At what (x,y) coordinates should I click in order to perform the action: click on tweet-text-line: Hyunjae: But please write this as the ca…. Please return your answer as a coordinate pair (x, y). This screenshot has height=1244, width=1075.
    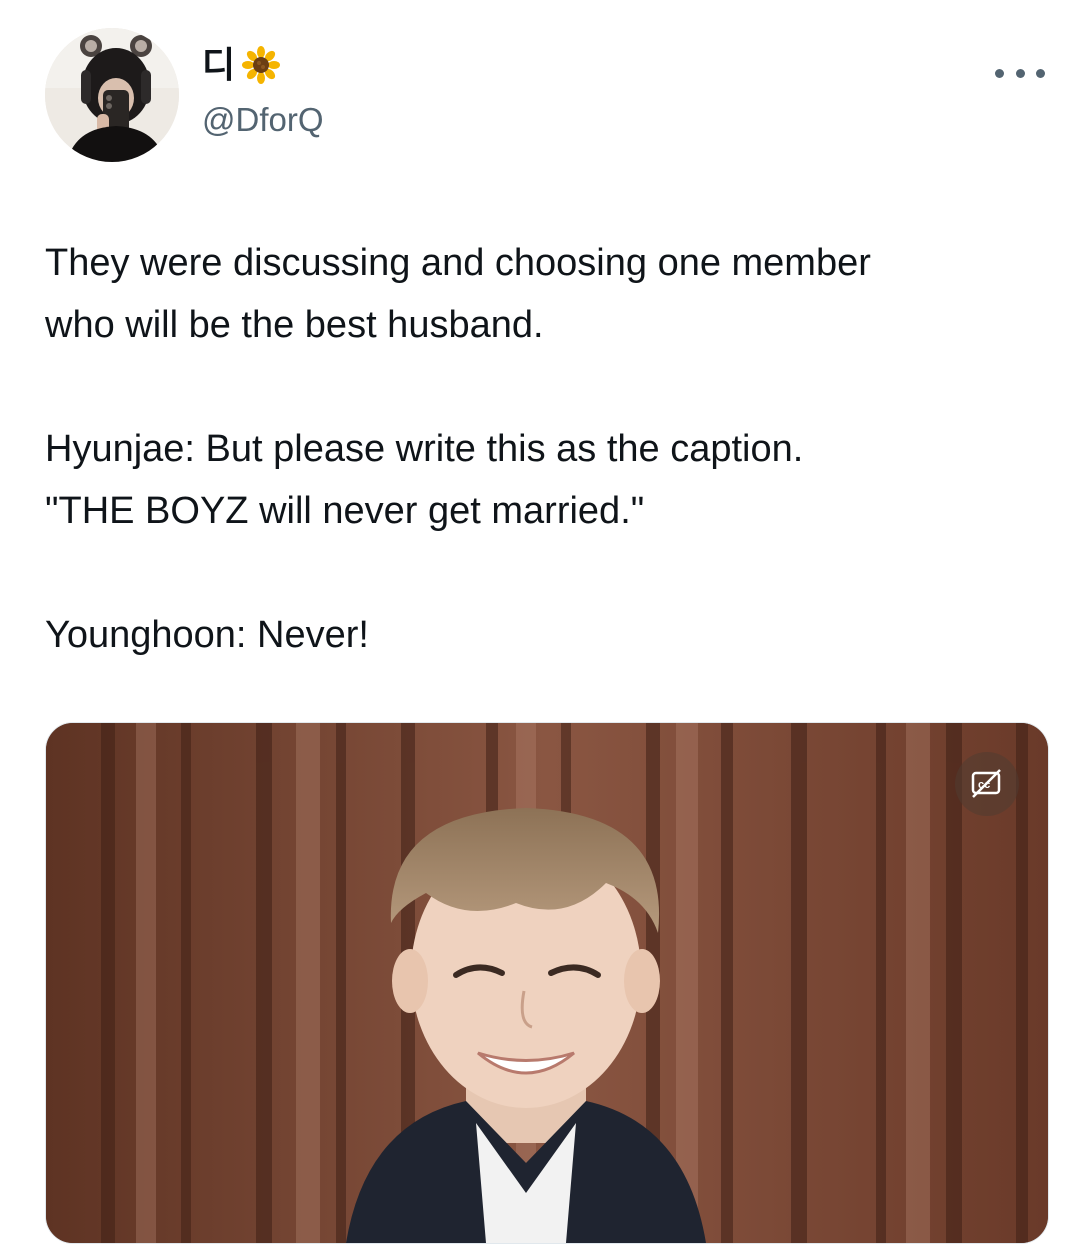
    Looking at the image, I should click on (424, 449).